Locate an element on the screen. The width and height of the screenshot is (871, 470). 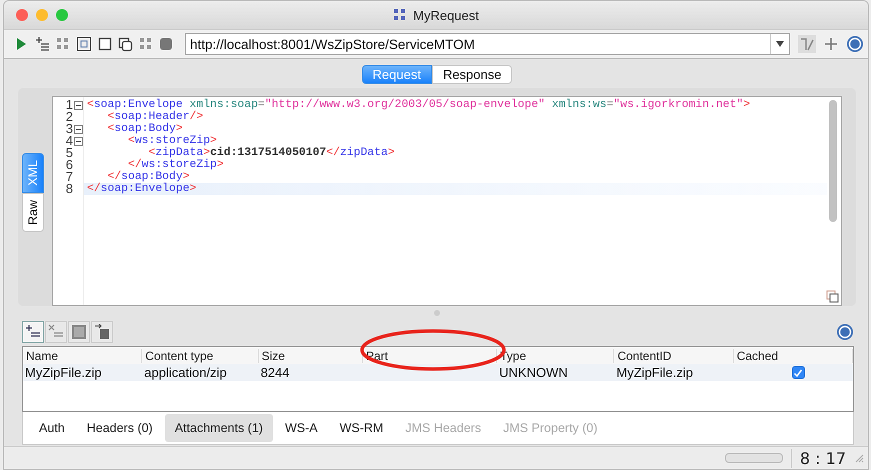
column-header: Size is located at coordinates (310, 355).